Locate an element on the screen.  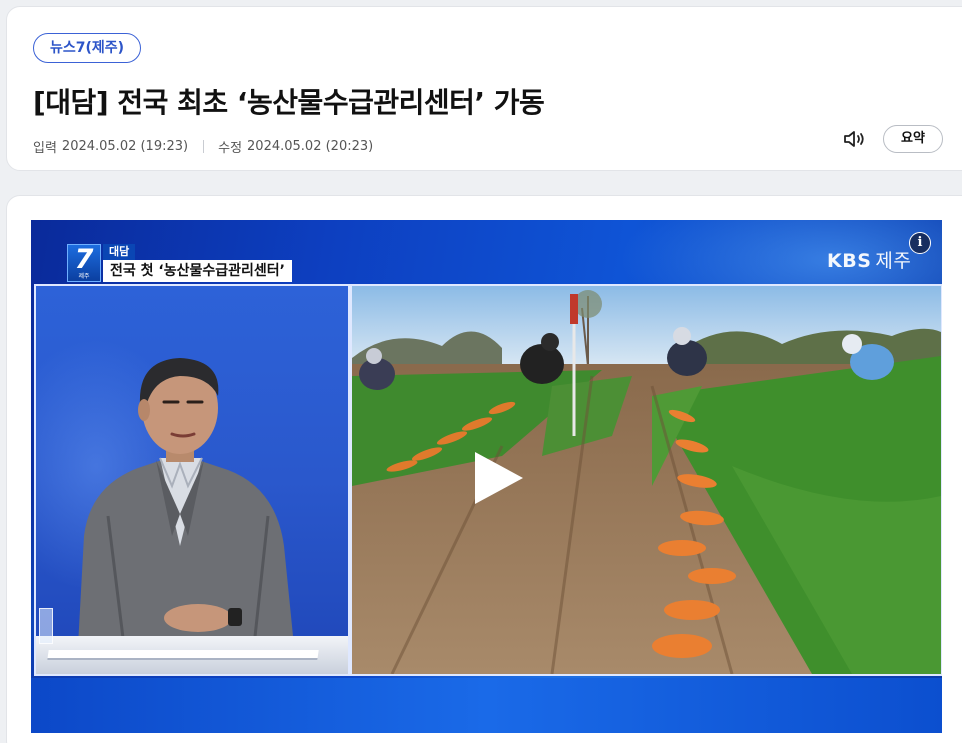
summary-button: 요약 is located at coordinates (913, 139).